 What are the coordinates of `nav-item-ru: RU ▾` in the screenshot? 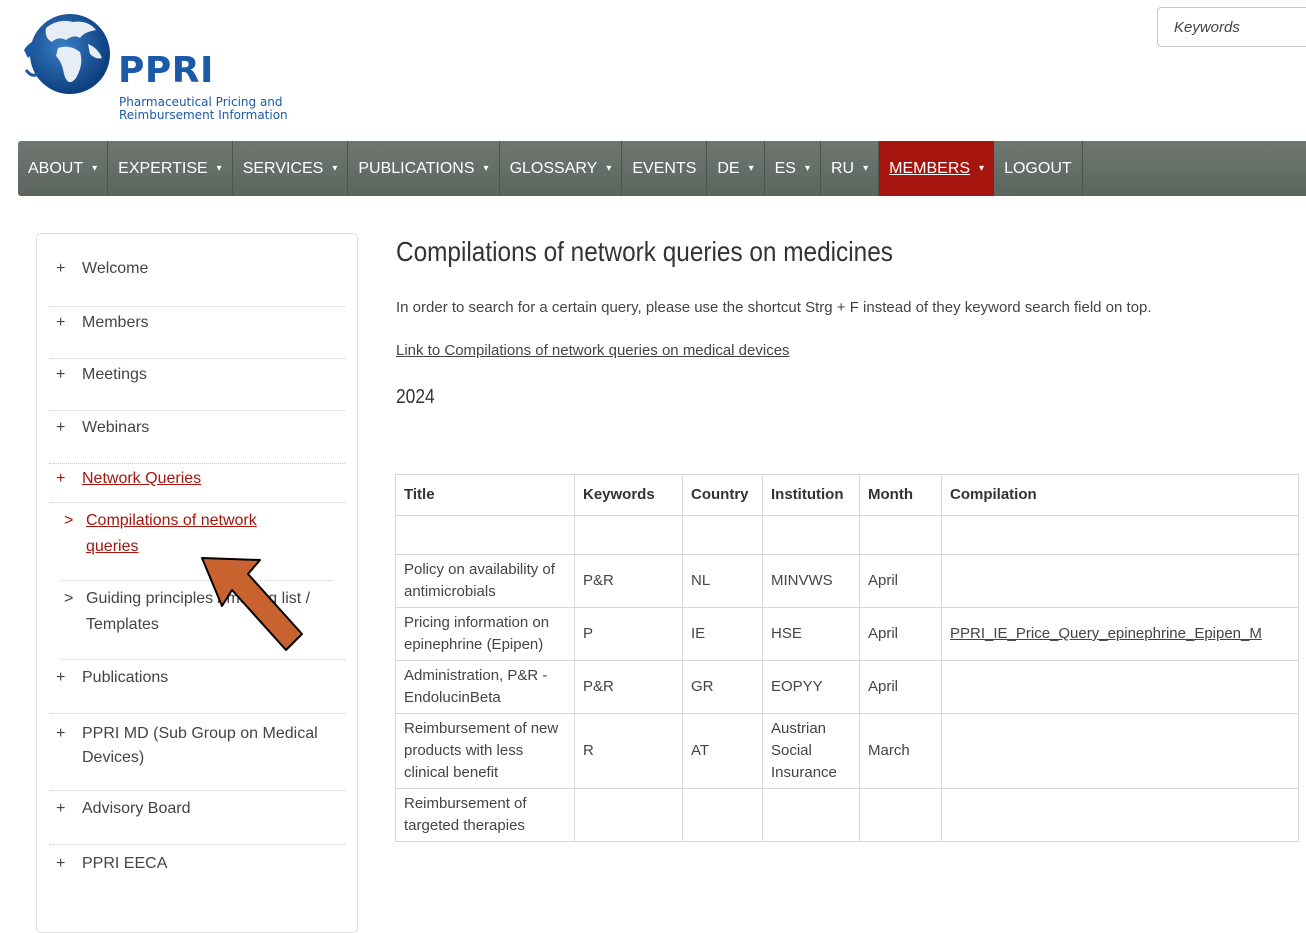 It's located at (850, 168).